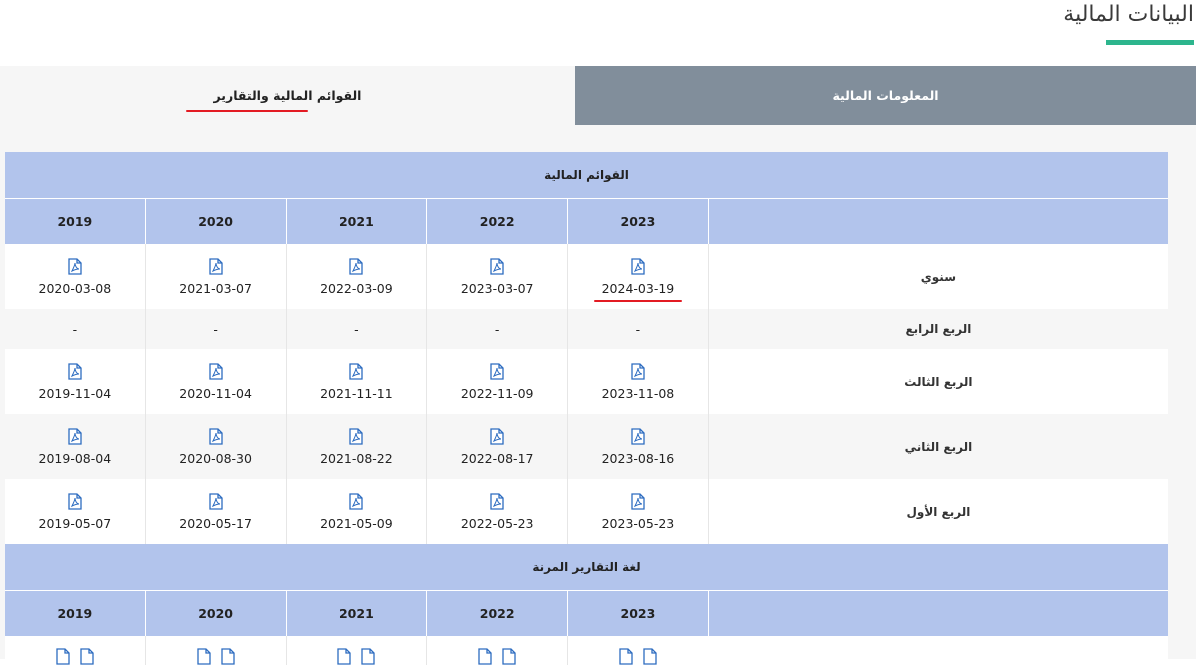  What do you see at coordinates (215, 381) in the screenshot?
I see `report-cell: 2020-11-04` at bounding box center [215, 381].